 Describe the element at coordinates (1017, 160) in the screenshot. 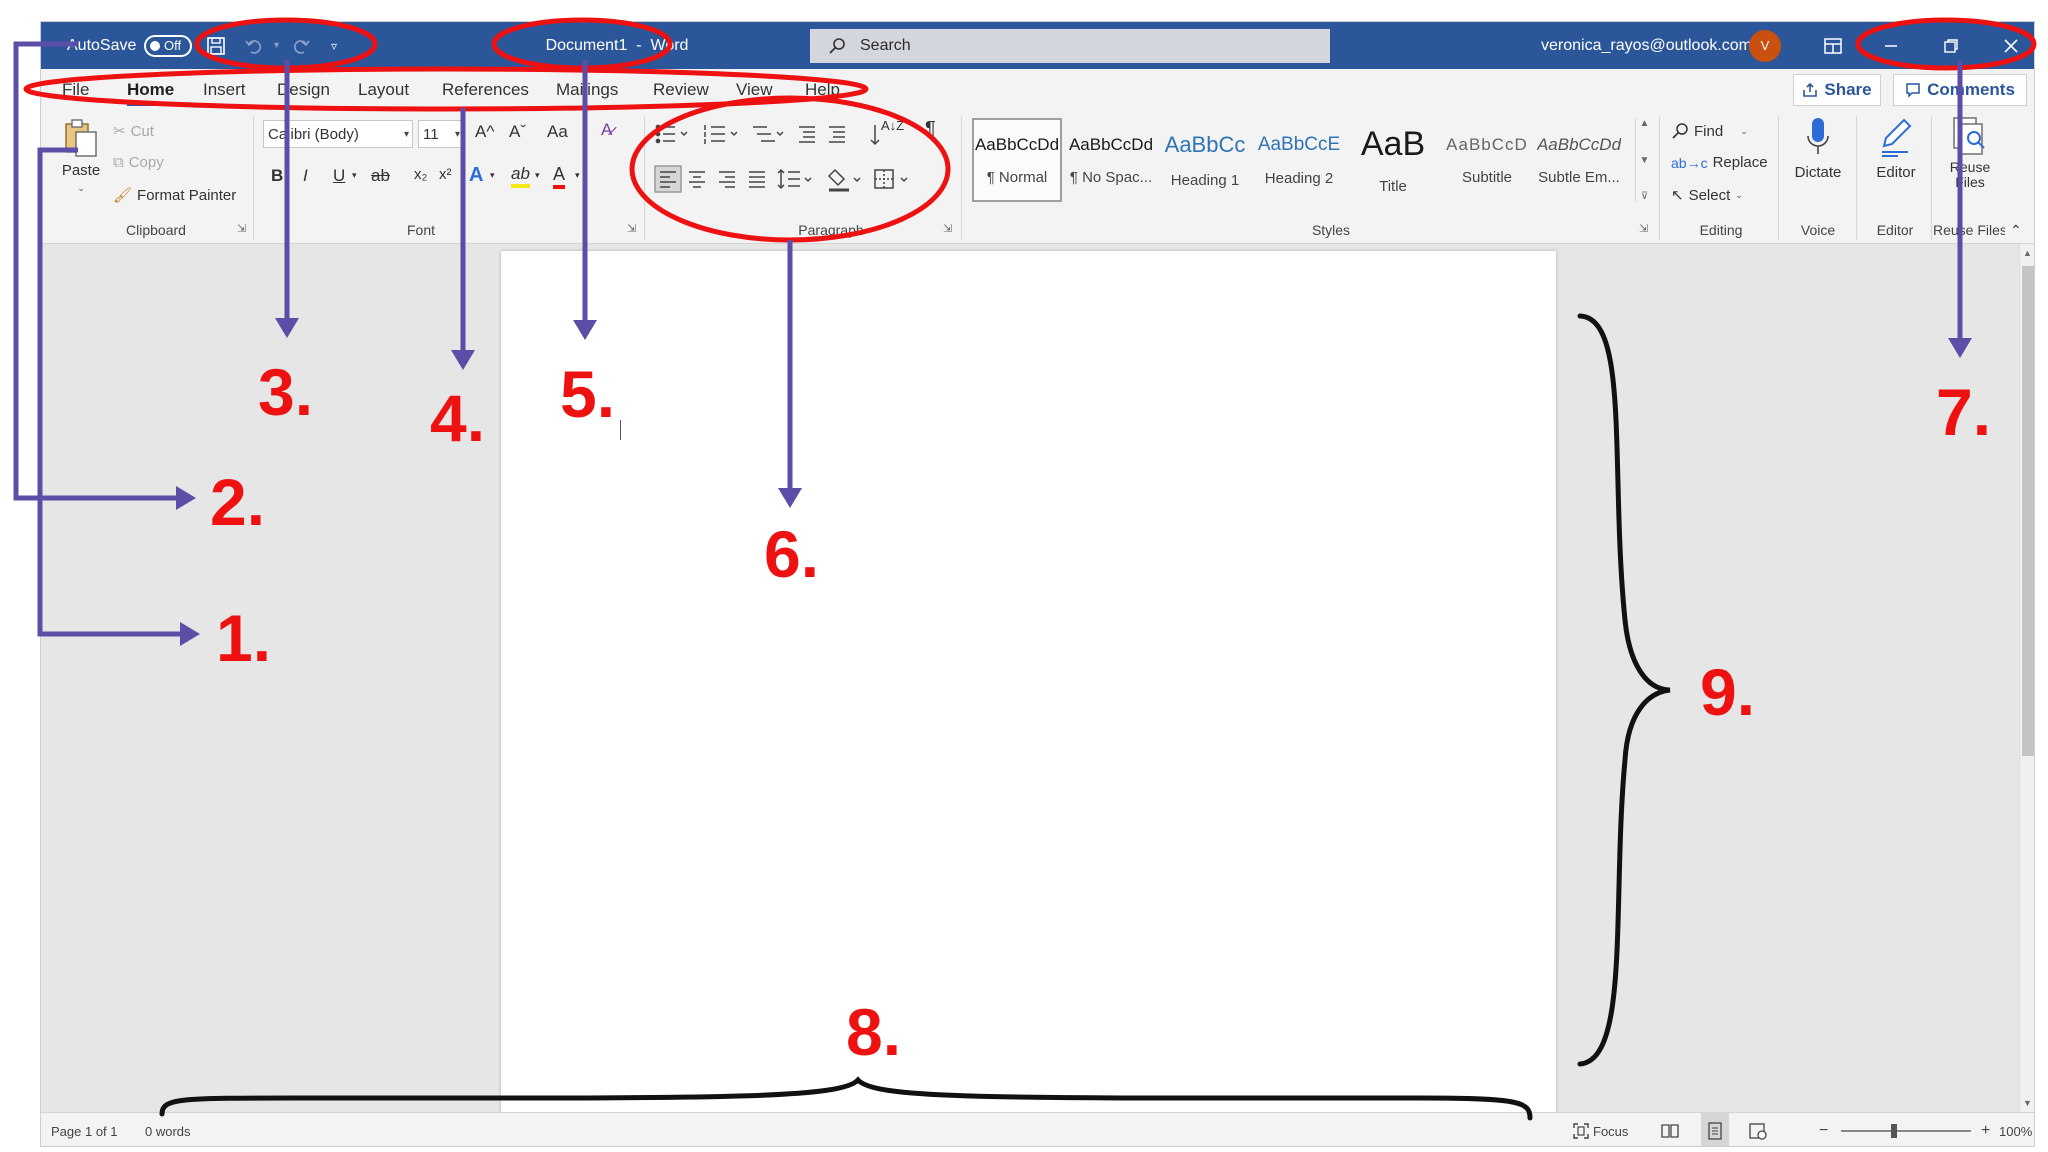

I see `style-normal: AaBbCcDd ¶ Normal` at that location.